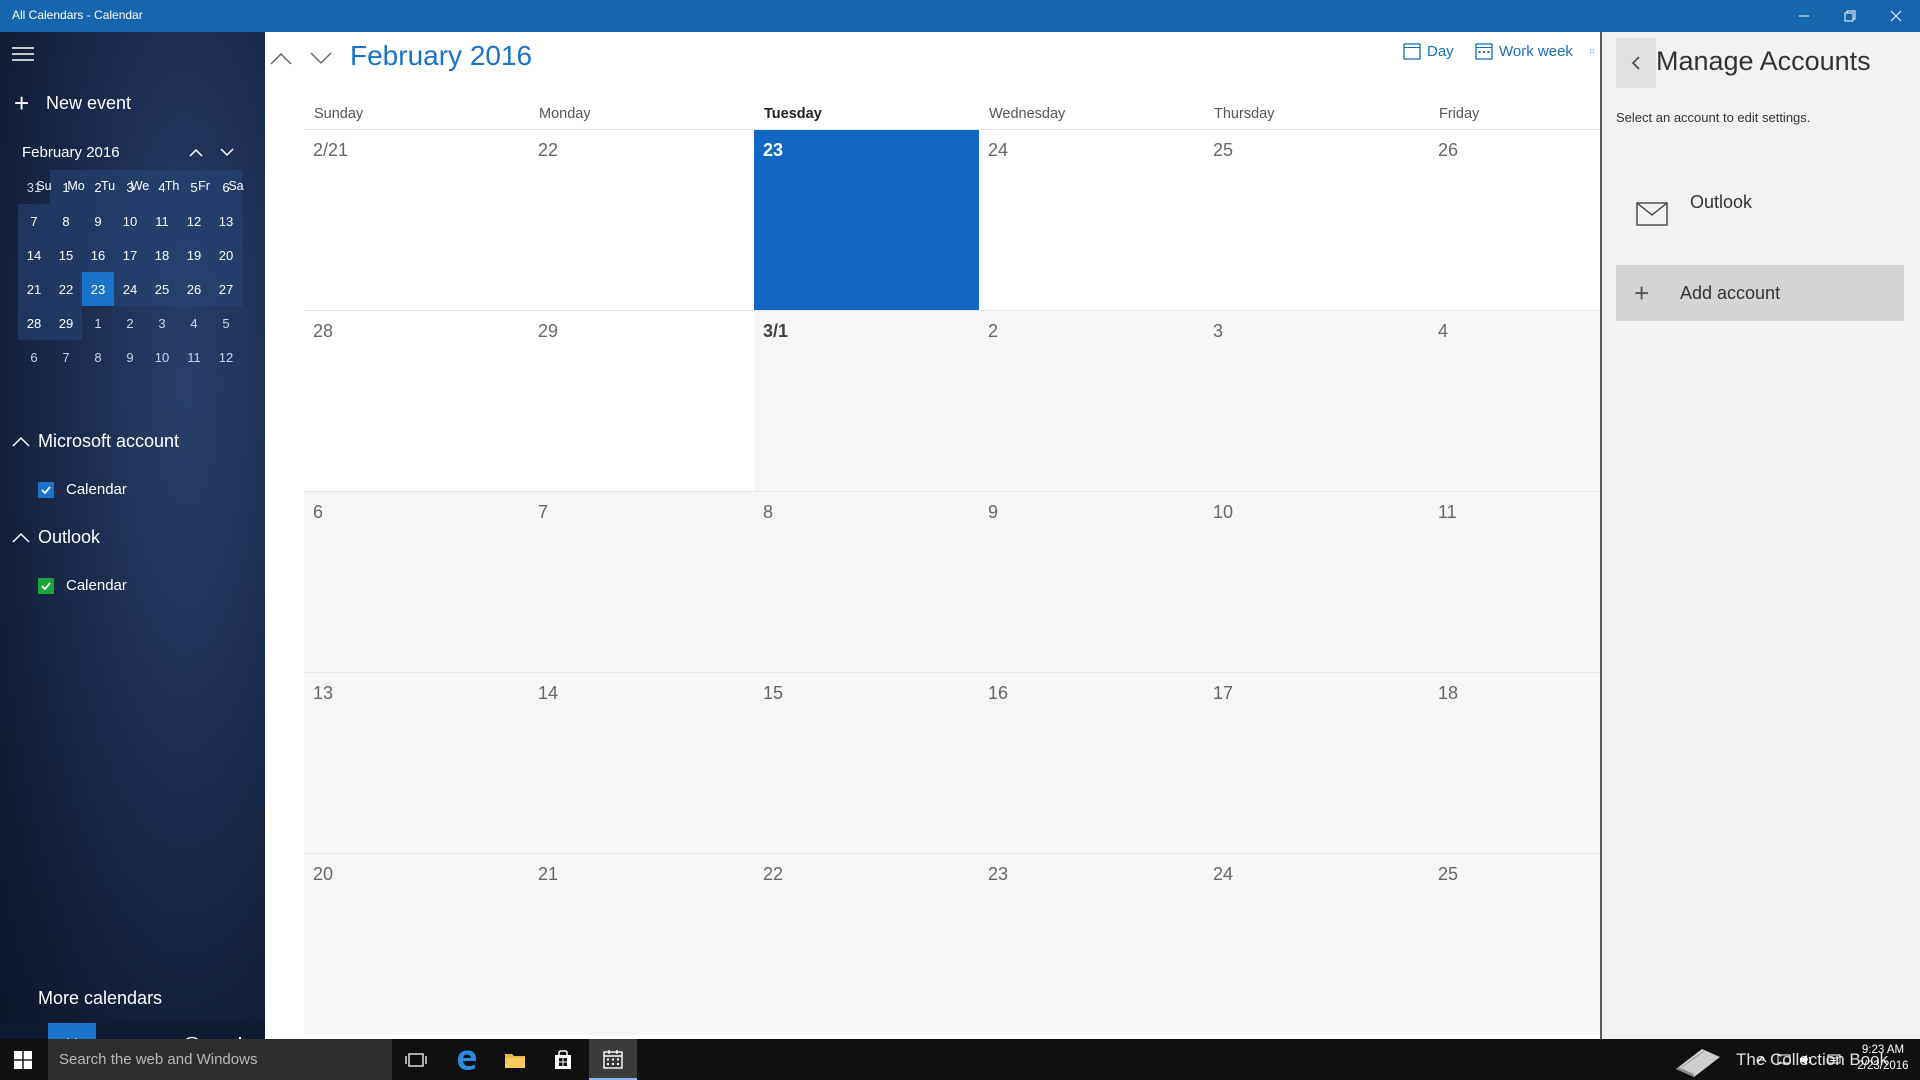 The height and width of the screenshot is (1080, 1920). I want to click on action-center-button, so click(1834, 1059).